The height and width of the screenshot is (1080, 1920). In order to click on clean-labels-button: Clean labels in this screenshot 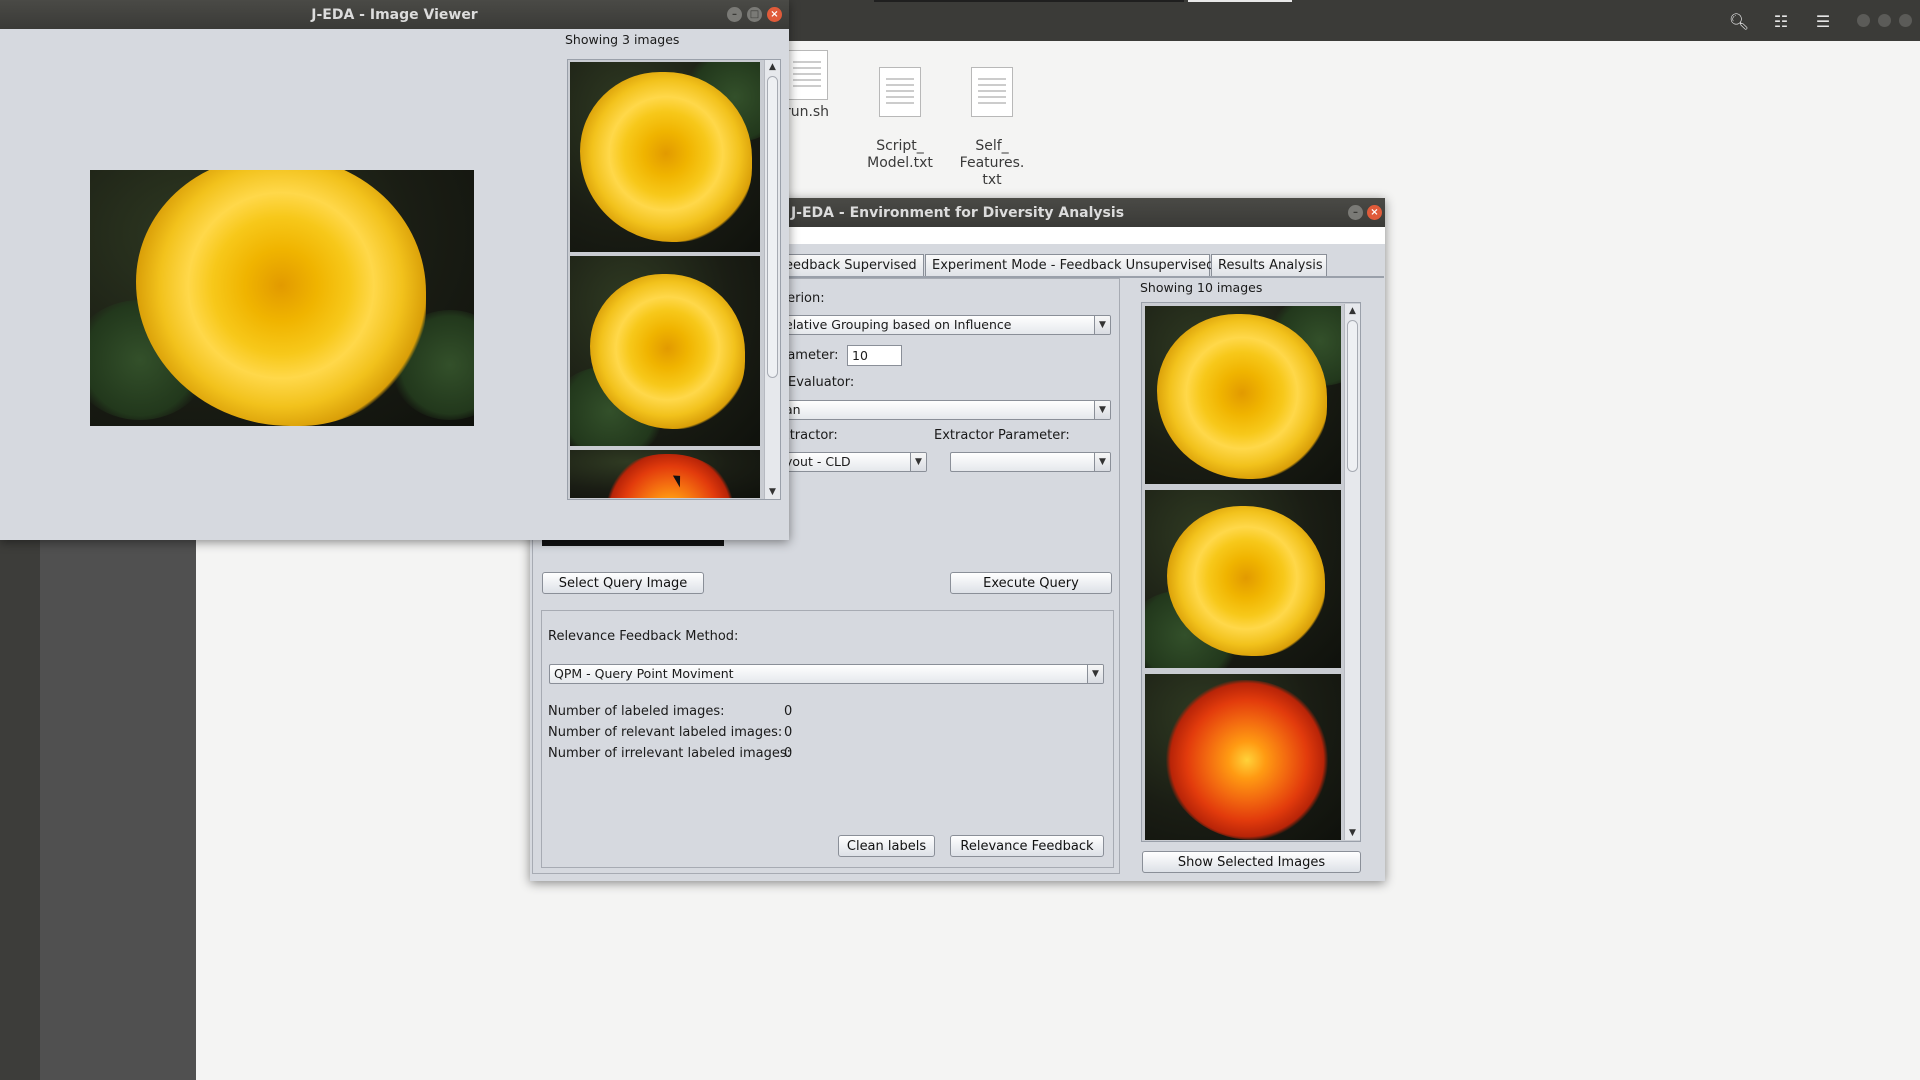, I will do `click(886, 846)`.